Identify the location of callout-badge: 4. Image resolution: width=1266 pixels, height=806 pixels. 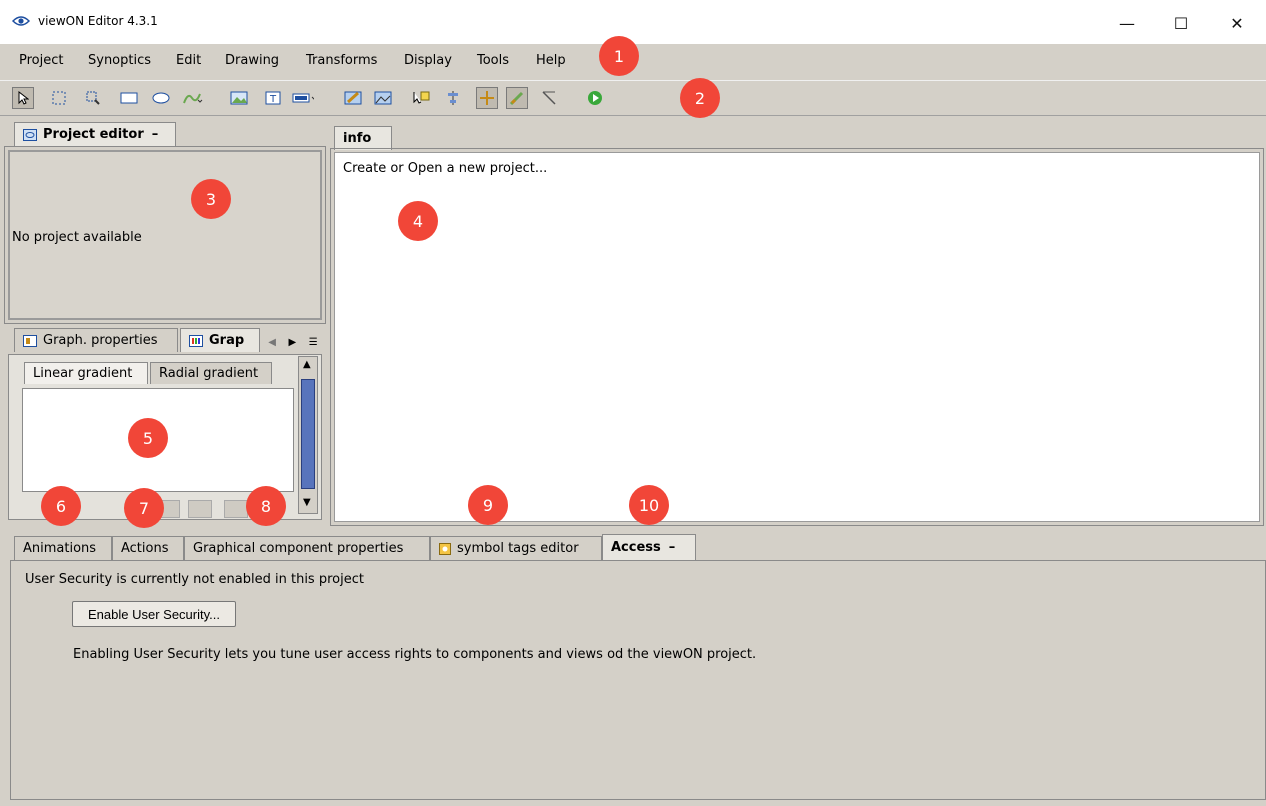
(418, 221).